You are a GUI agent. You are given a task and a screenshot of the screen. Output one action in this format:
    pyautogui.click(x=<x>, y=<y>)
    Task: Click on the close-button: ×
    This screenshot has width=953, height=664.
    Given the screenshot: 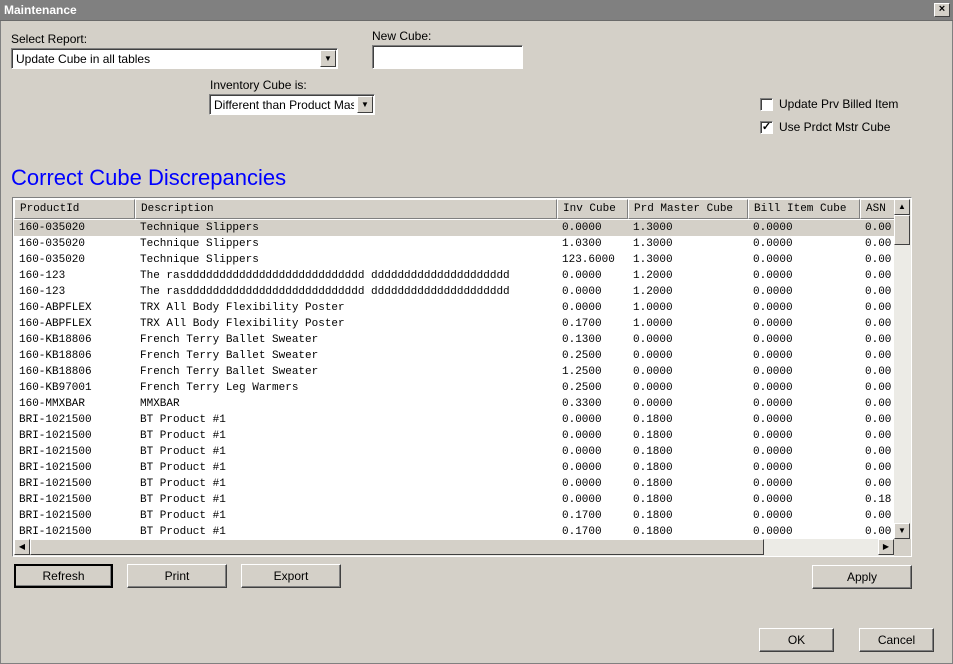 What is the action you would take?
    pyautogui.click(x=942, y=10)
    